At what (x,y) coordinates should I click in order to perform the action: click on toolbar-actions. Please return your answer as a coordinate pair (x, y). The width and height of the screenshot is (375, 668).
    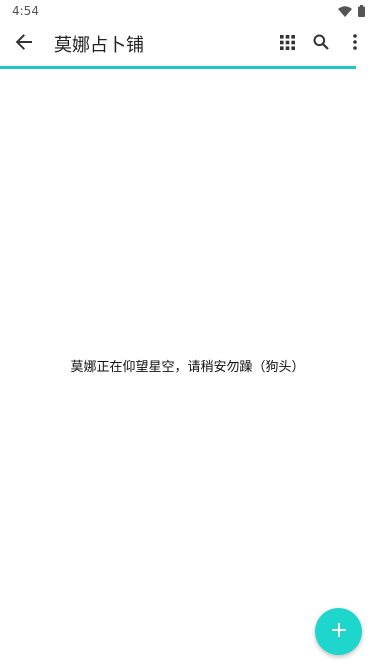
    Looking at the image, I should click on (321, 44).